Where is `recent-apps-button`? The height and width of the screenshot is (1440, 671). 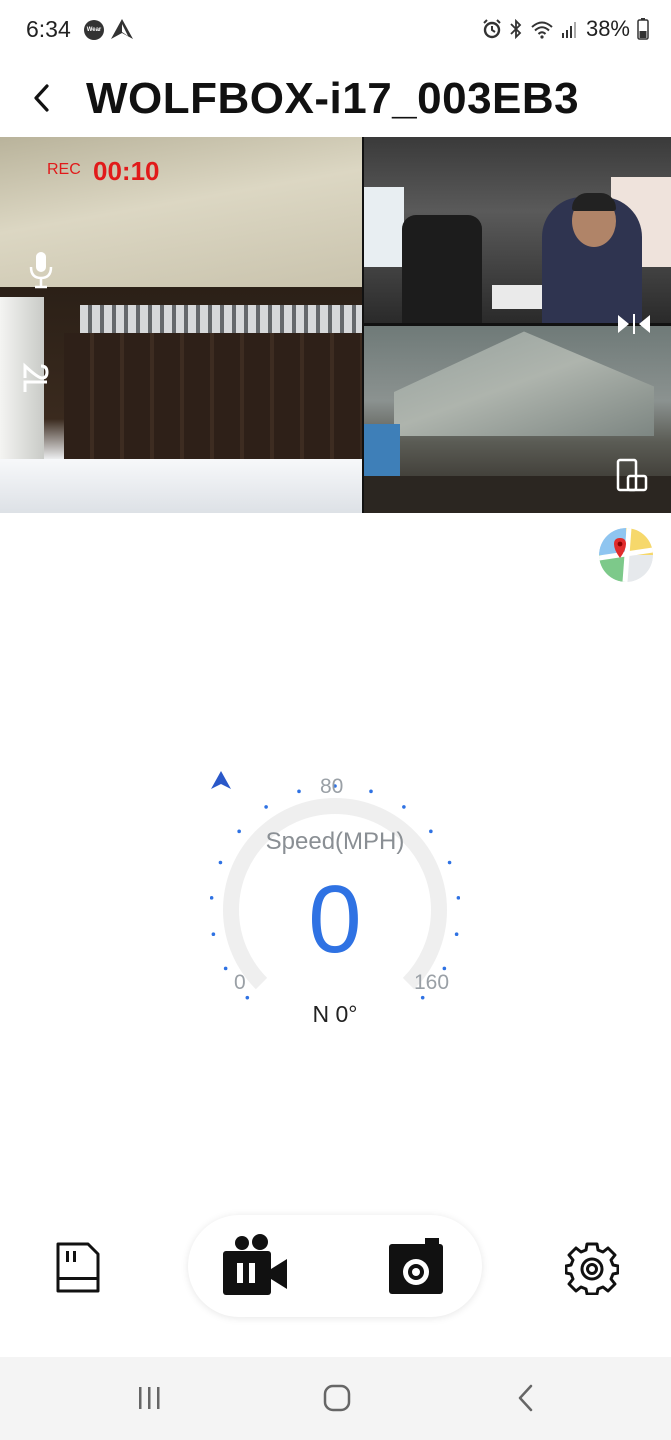 recent-apps-button is located at coordinates (149, 1398).